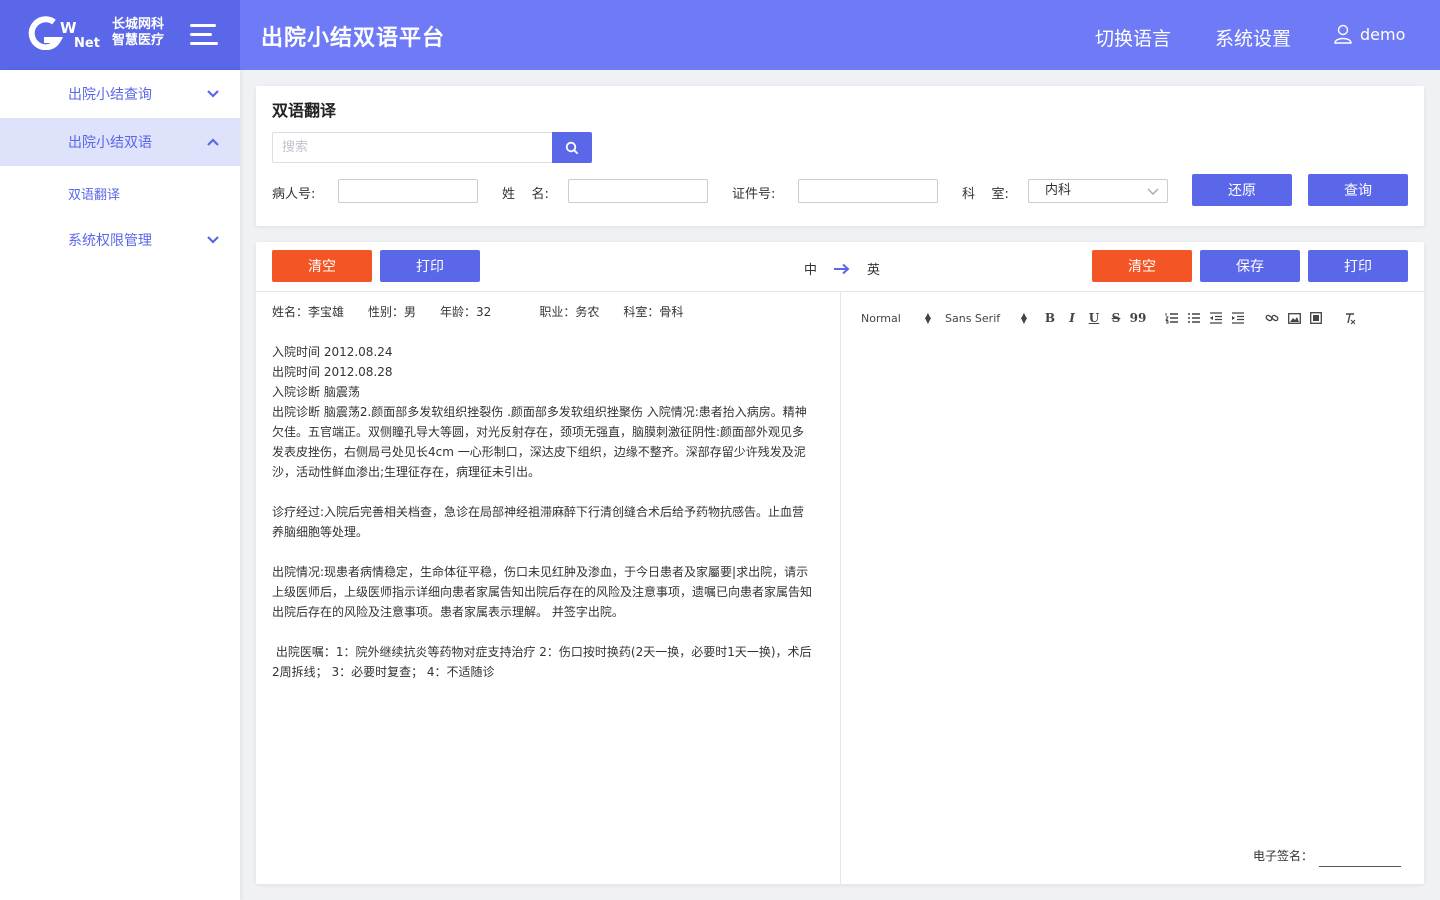 Image resolution: width=1440 pixels, height=900 pixels. I want to click on font-select-value: Sans Serif, so click(973, 318).